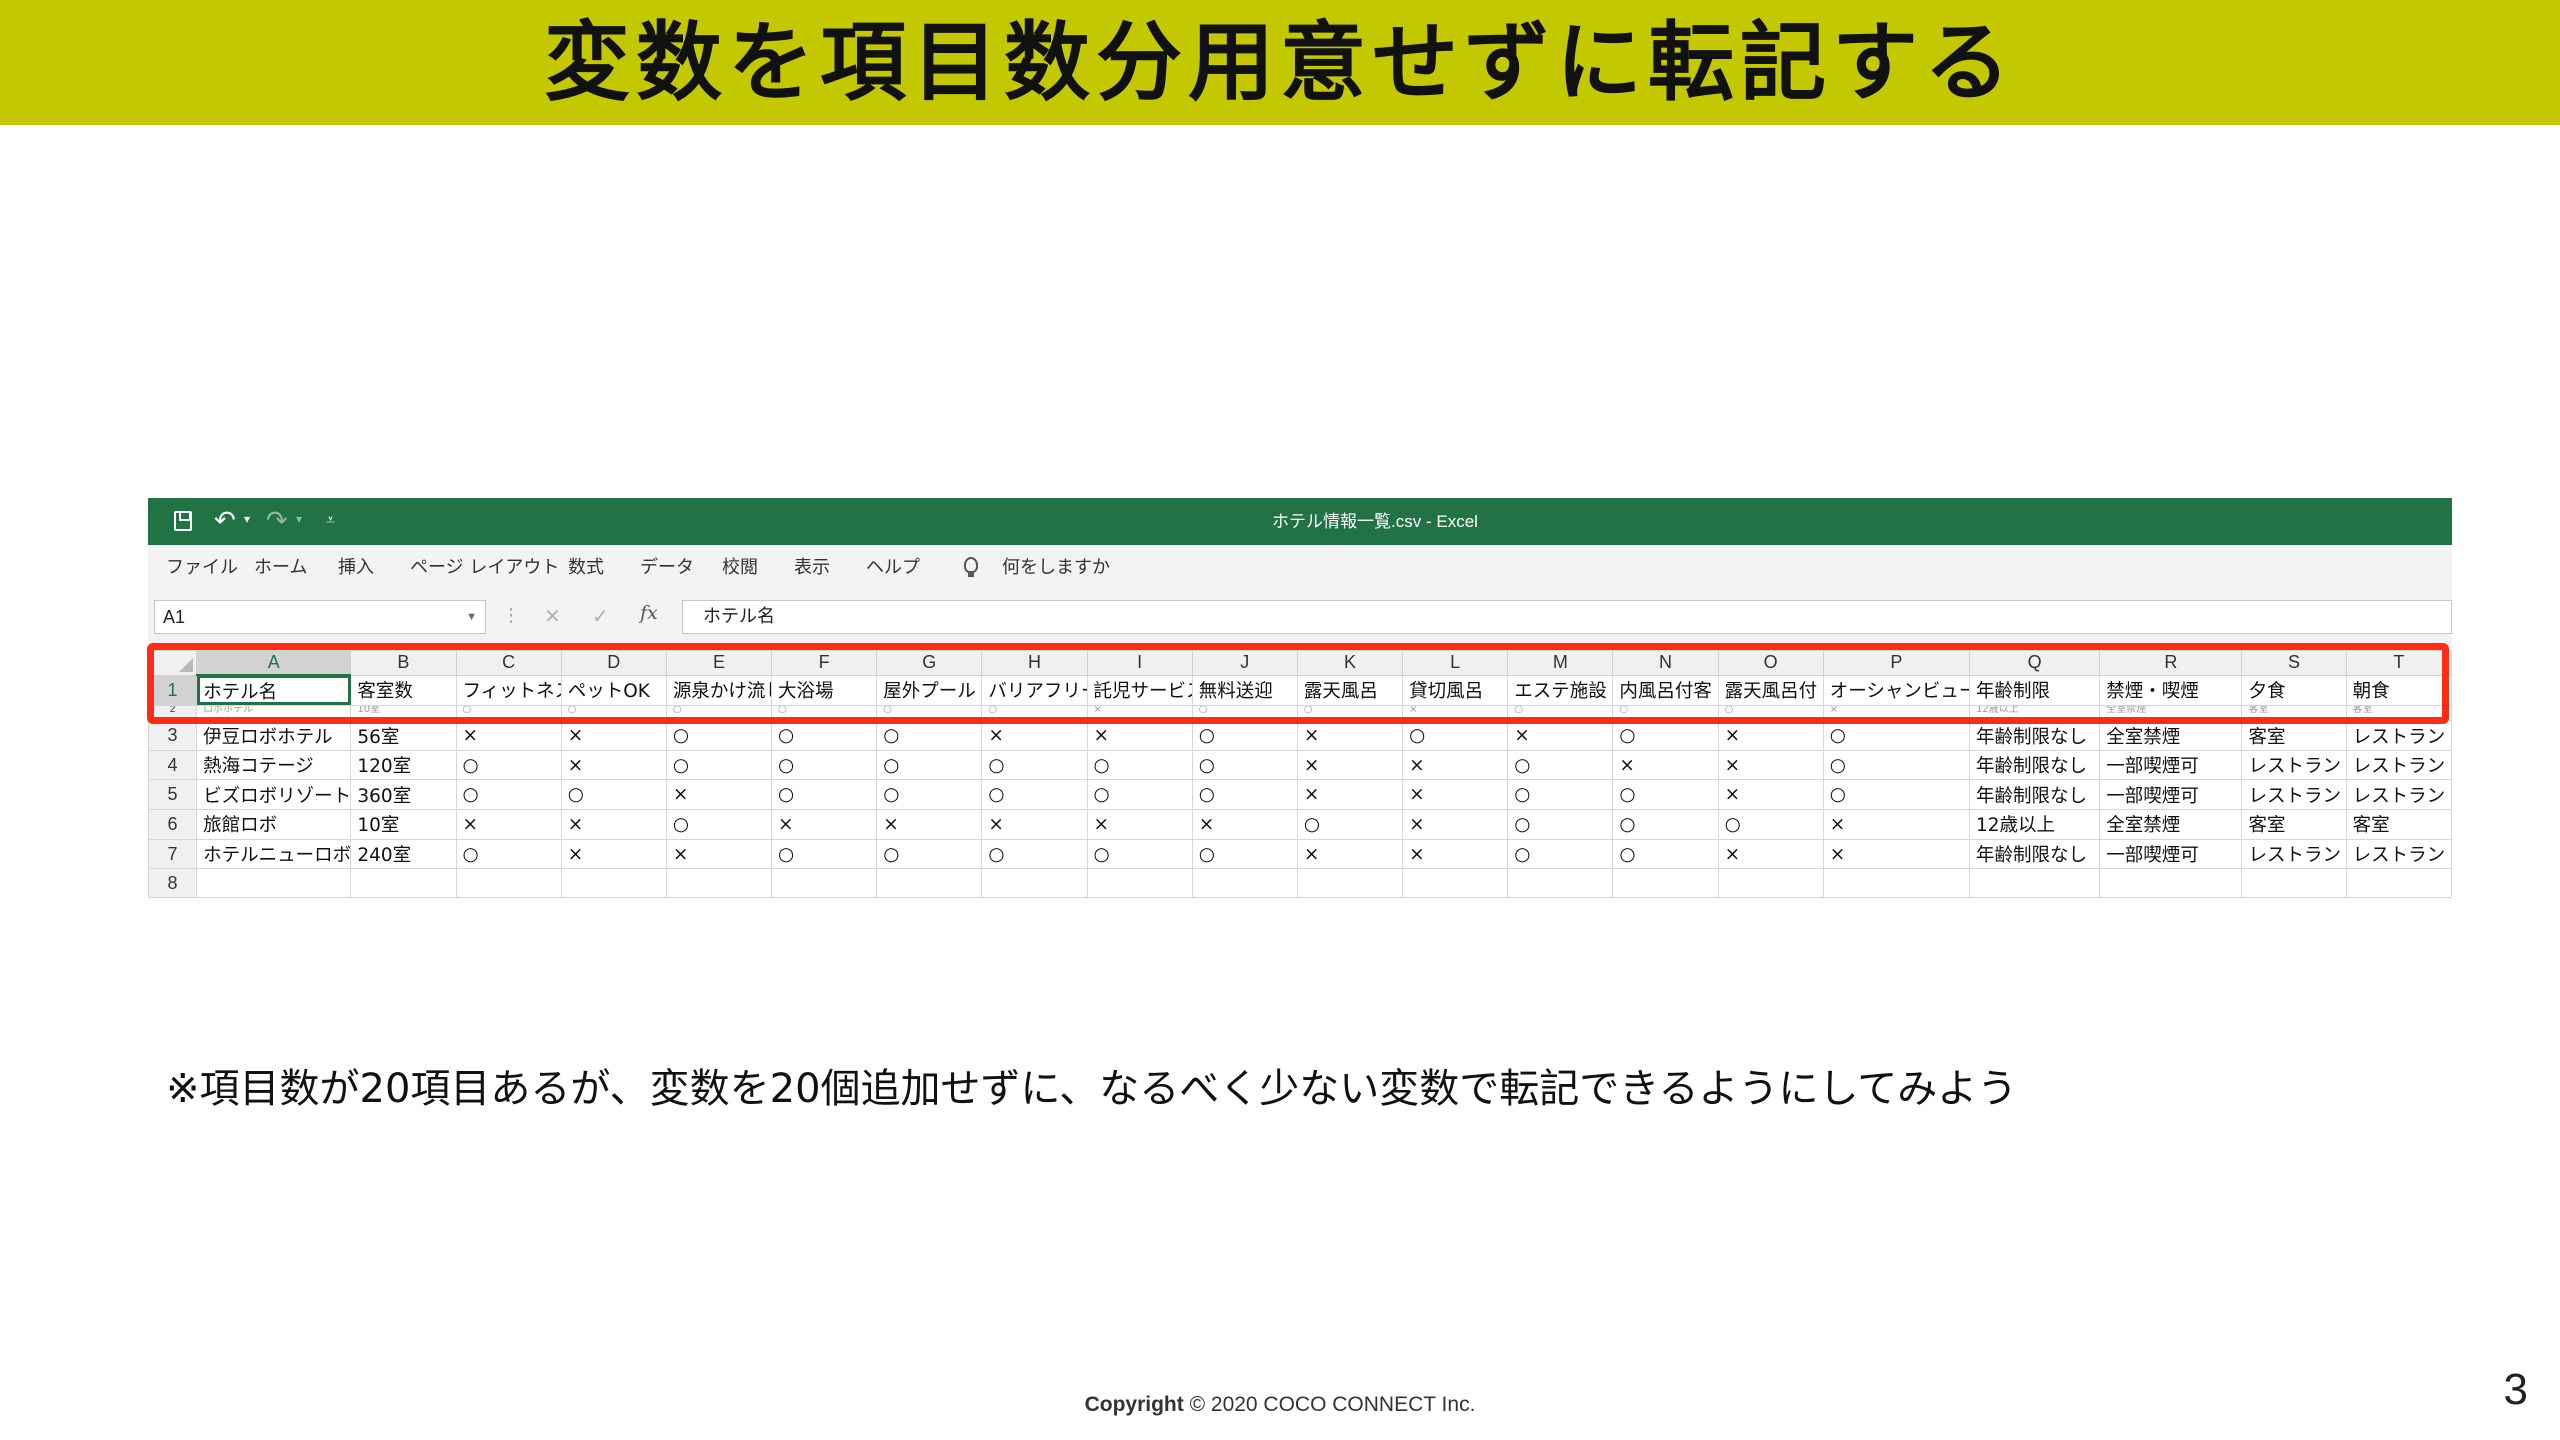 The image size is (2560, 1440). I want to click on column-header-d: D, so click(613, 663).